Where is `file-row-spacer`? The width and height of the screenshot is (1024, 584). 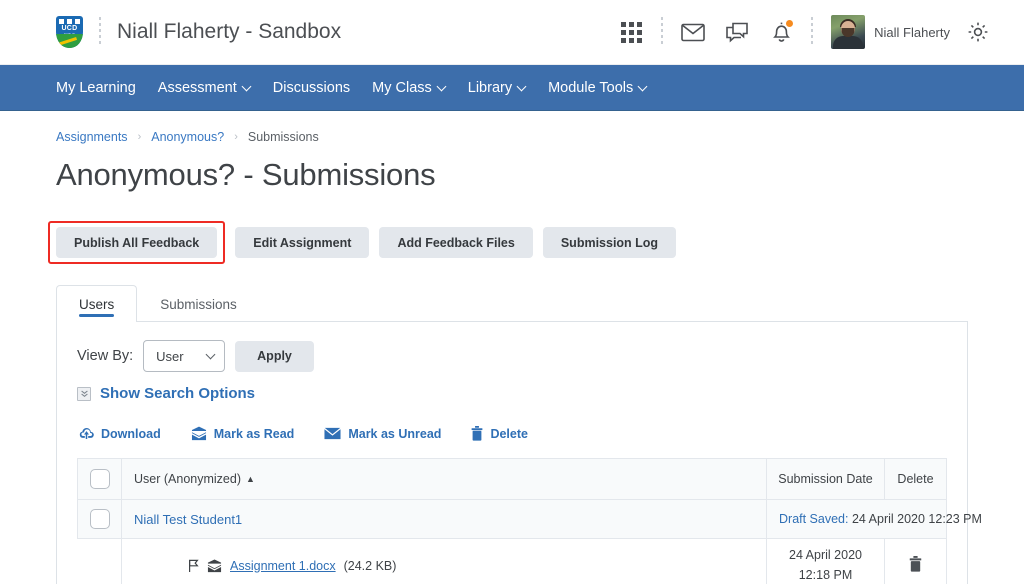 file-row-spacer is located at coordinates (100, 561).